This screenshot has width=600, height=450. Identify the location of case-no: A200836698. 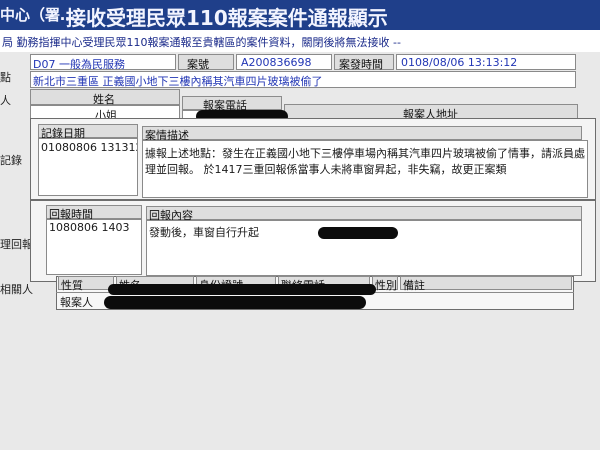
(276, 62).